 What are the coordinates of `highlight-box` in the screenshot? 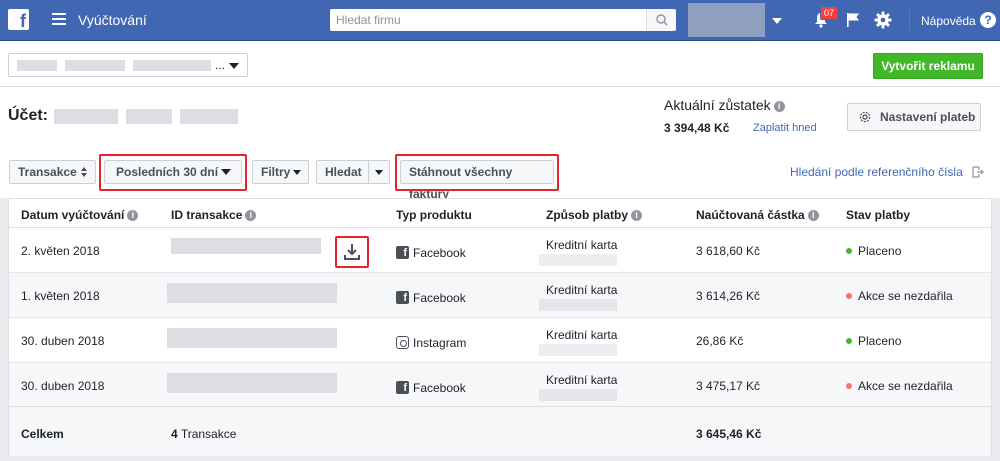 It's located at (477, 172).